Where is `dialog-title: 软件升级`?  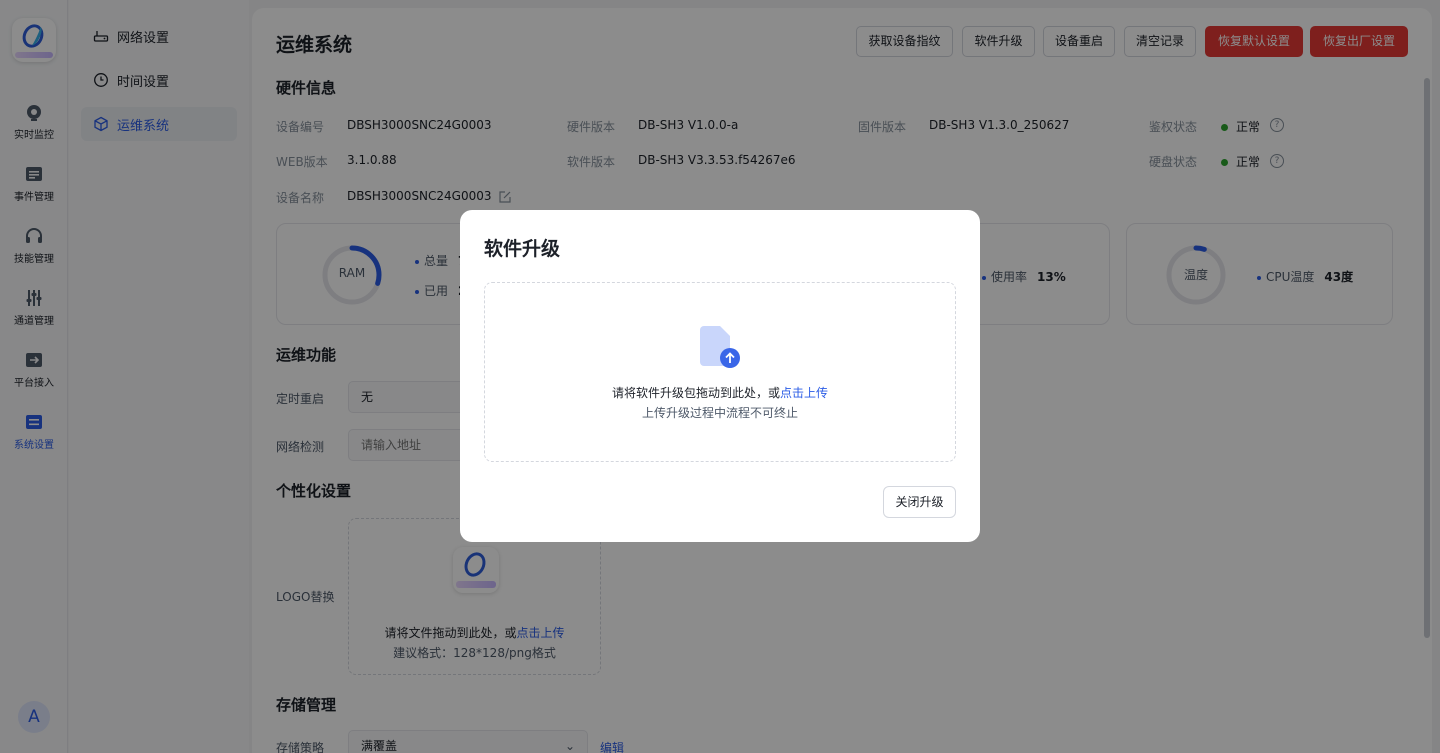
dialog-title: 软件升级 is located at coordinates (522, 249).